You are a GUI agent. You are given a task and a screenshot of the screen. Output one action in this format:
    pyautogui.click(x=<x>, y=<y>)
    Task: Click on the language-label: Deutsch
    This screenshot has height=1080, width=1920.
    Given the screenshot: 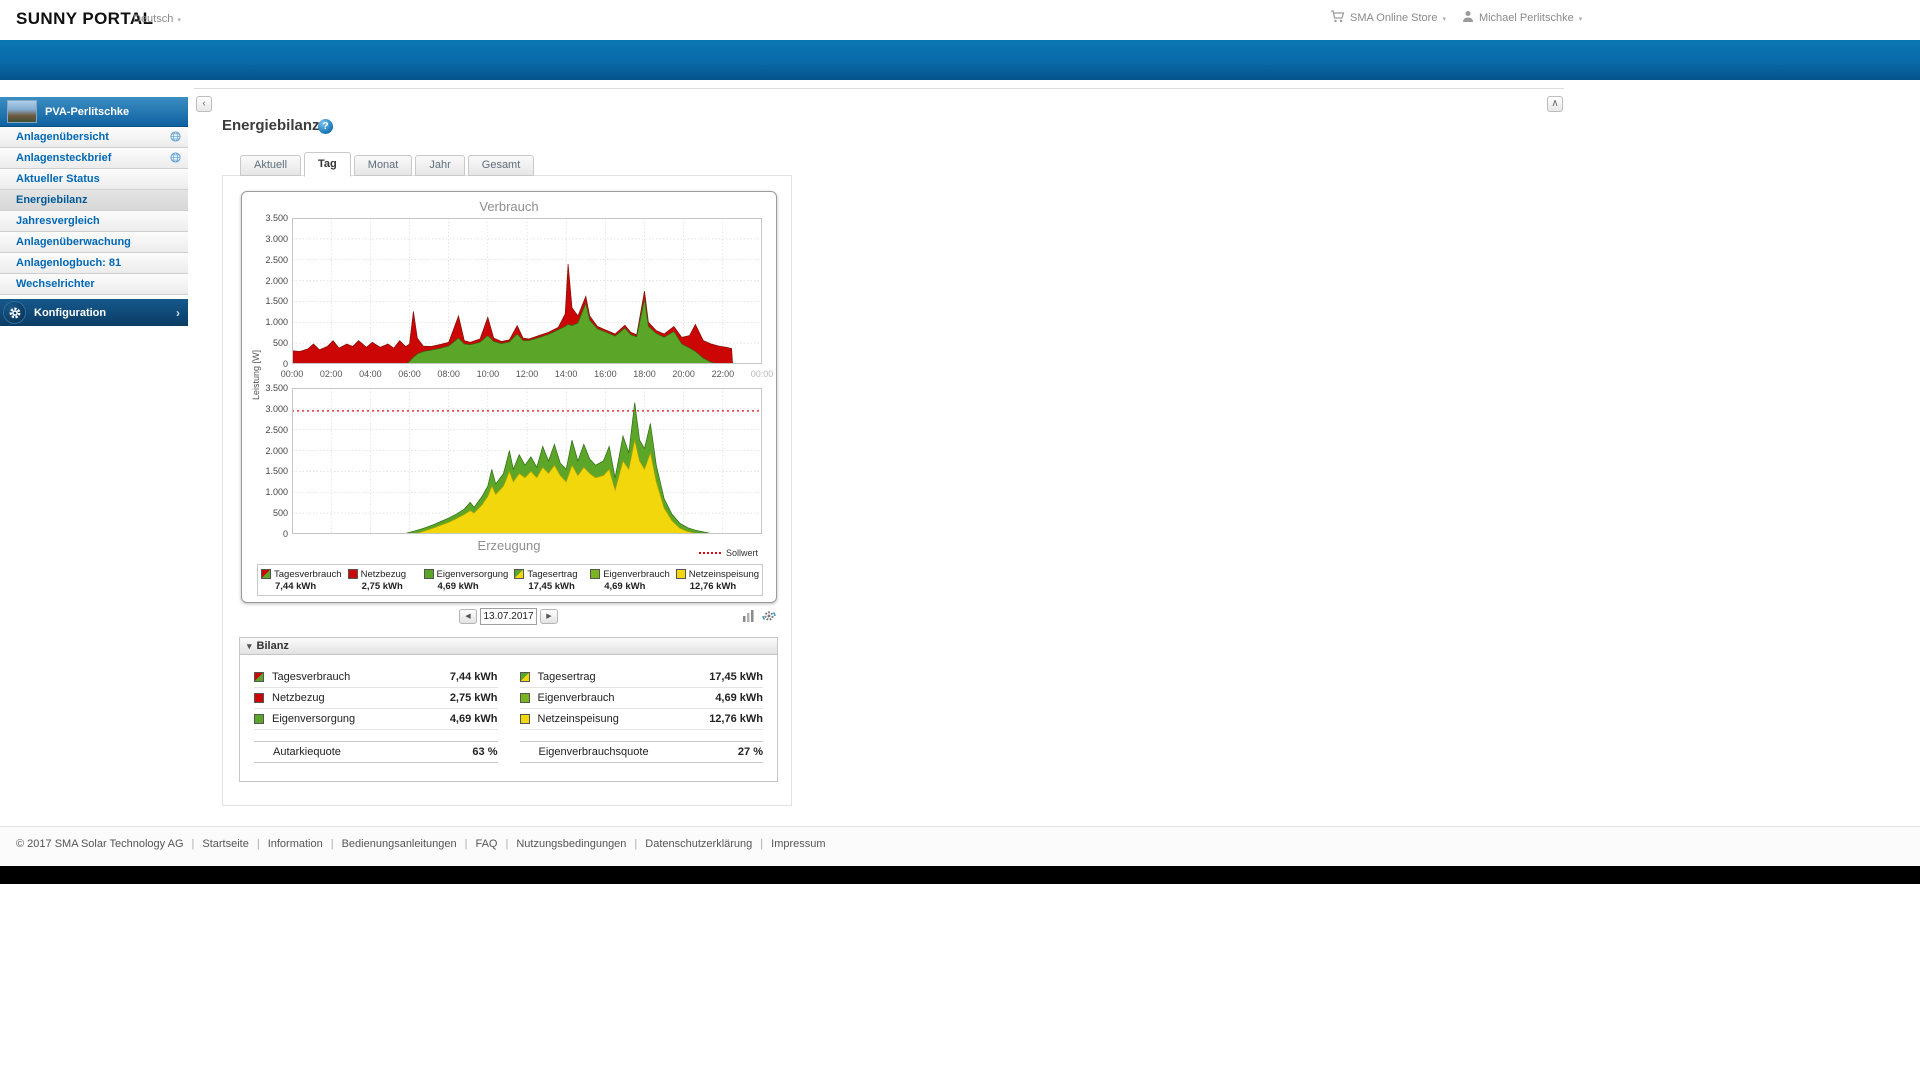 What is the action you would take?
    pyautogui.click(x=153, y=19)
    